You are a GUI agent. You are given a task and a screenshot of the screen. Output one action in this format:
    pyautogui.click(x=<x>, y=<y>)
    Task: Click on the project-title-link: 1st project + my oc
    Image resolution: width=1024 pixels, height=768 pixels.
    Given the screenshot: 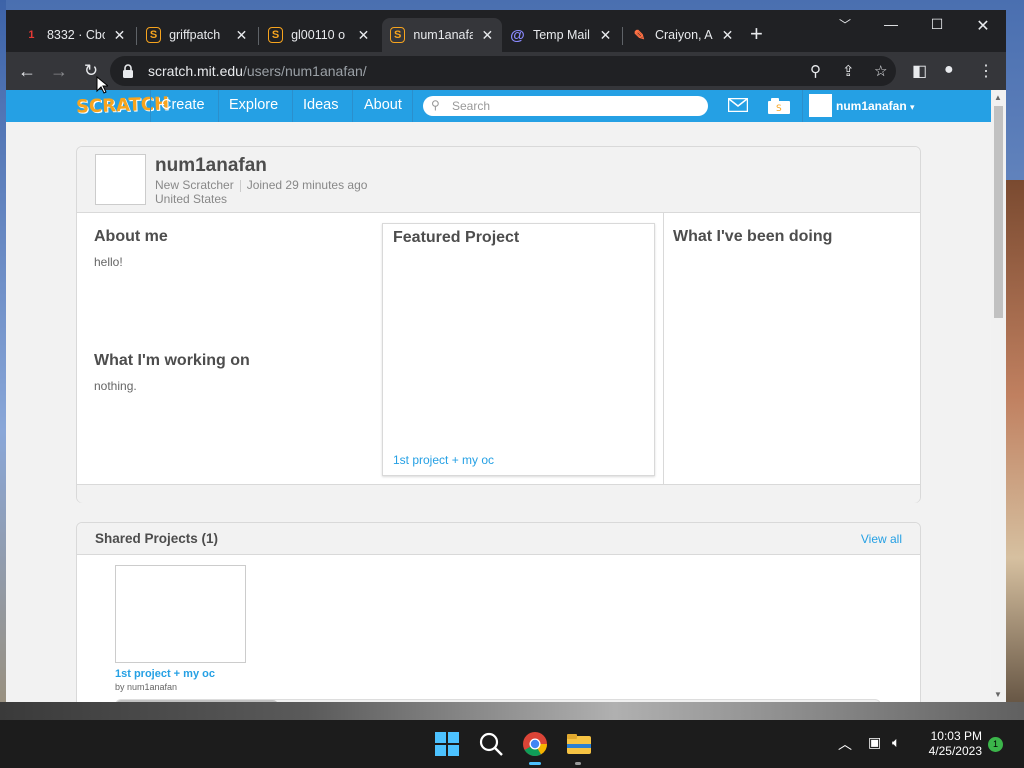 What is the action you would take?
    pyautogui.click(x=165, y=674)
    